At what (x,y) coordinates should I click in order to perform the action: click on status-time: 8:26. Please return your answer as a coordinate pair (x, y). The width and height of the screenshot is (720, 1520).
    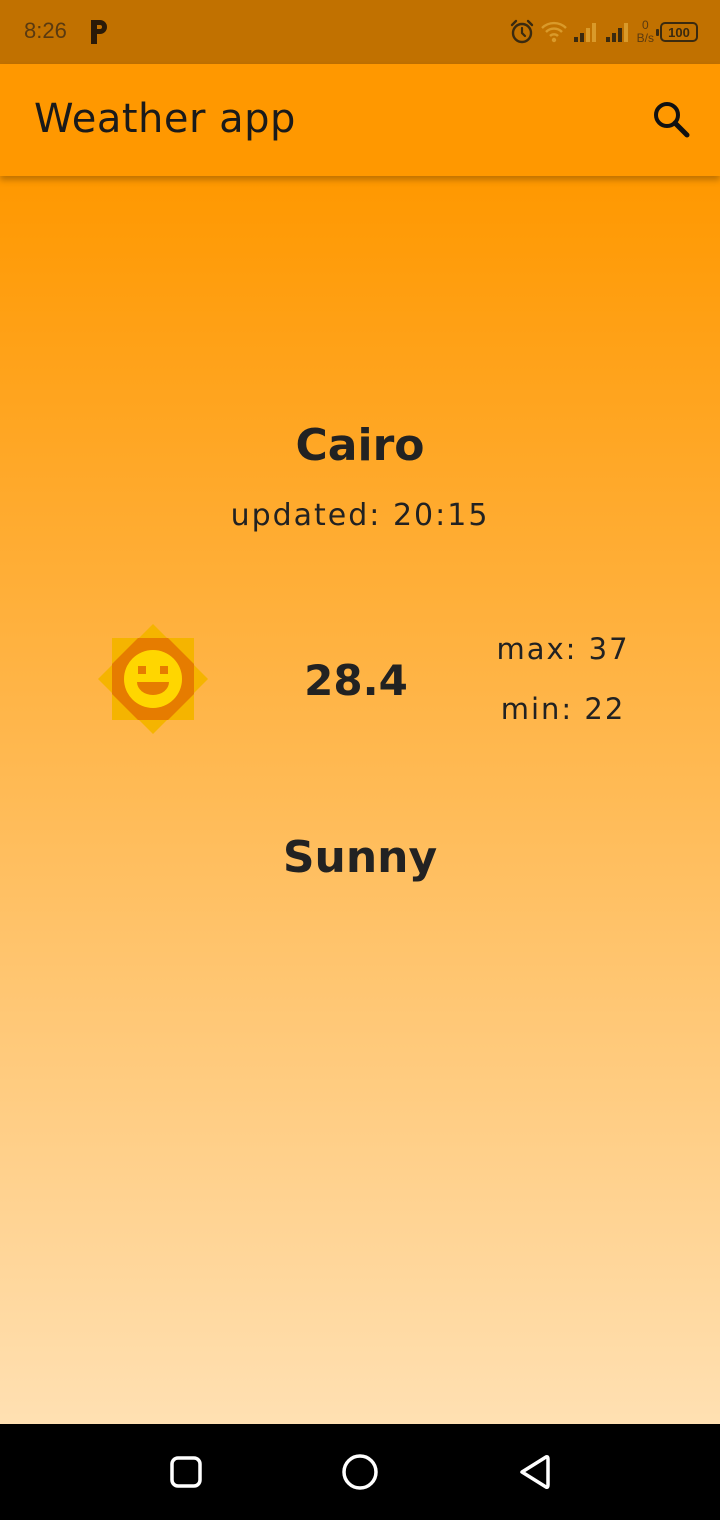
    Looking at the image, I should click on (45, 30).